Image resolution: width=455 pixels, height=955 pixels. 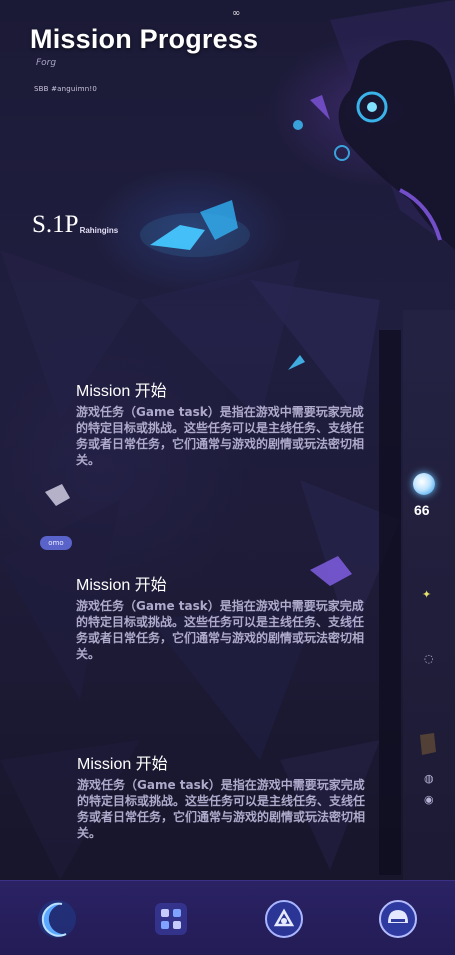 I want to click on tag-chip: omo, so click(x=56, y=543).